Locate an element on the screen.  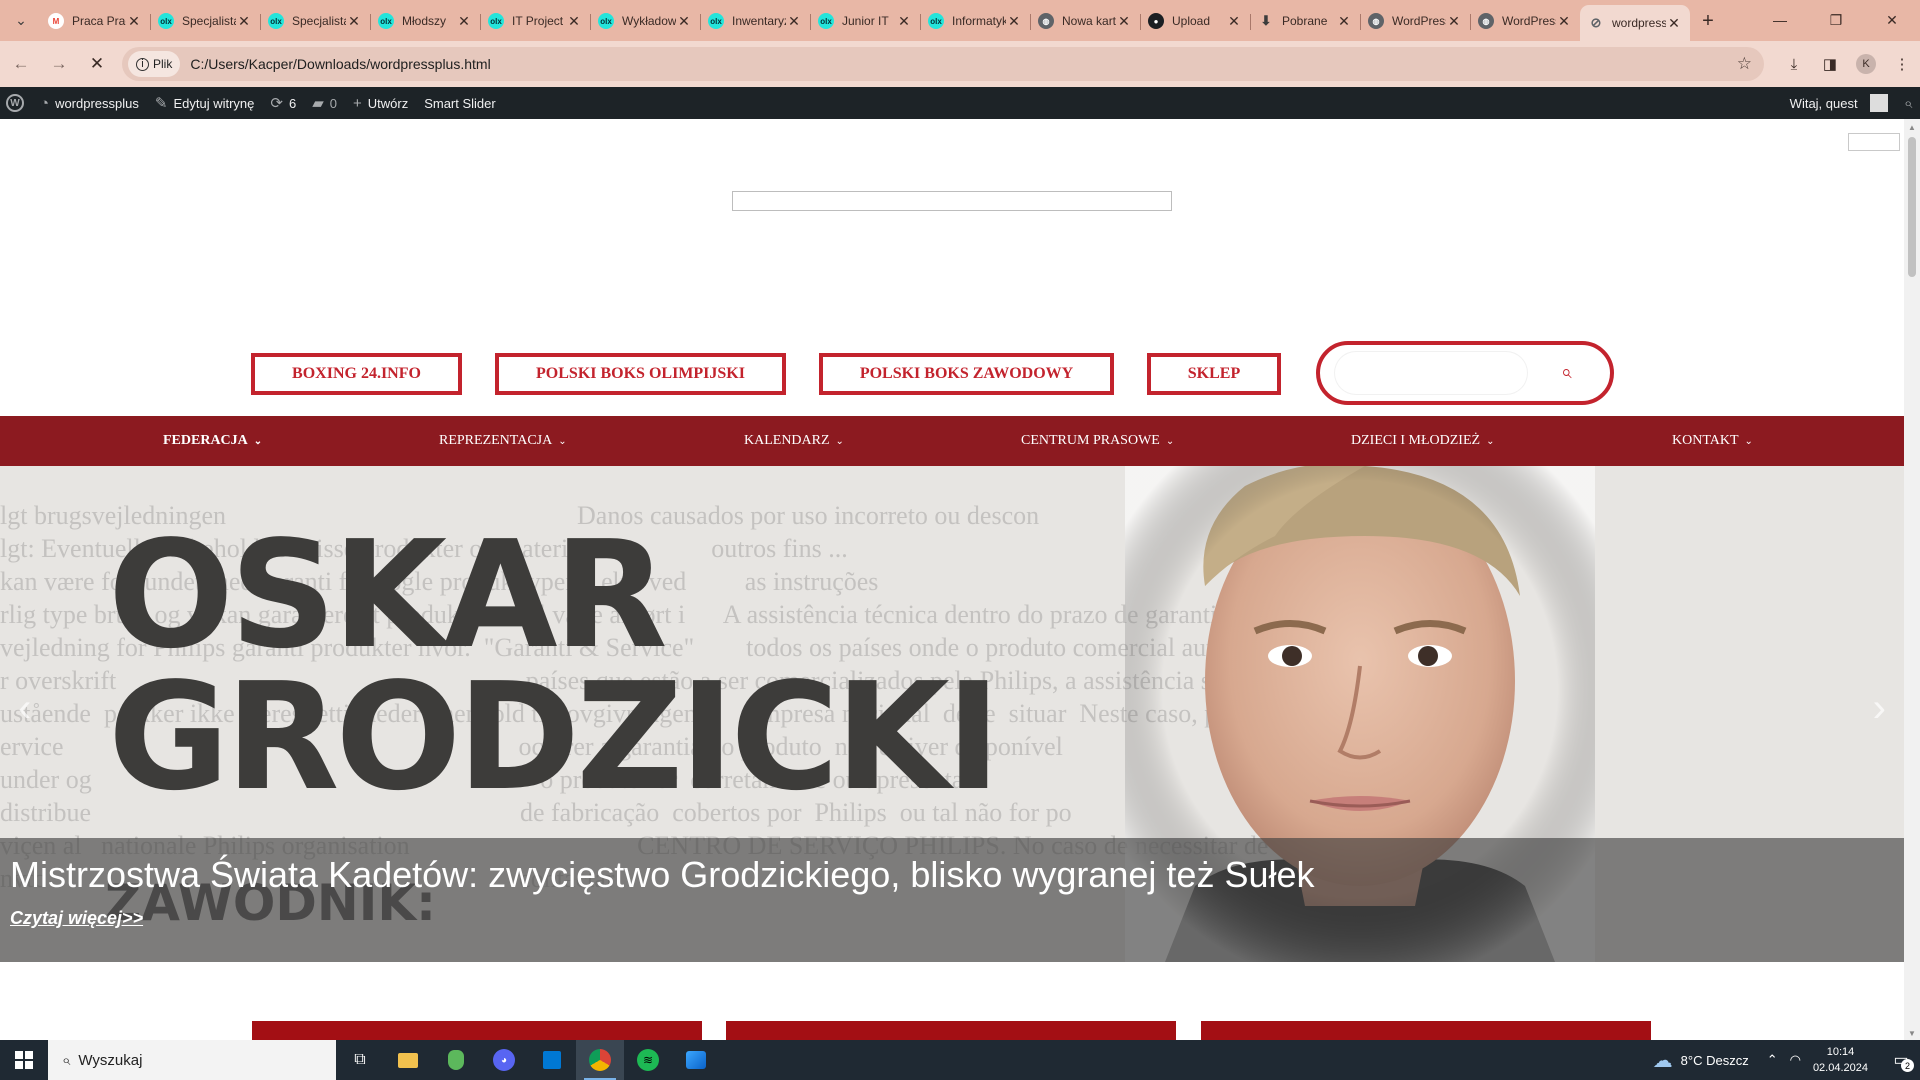
browser-tab: olx Młodszy ✕ is located at coordinates (425, 21).